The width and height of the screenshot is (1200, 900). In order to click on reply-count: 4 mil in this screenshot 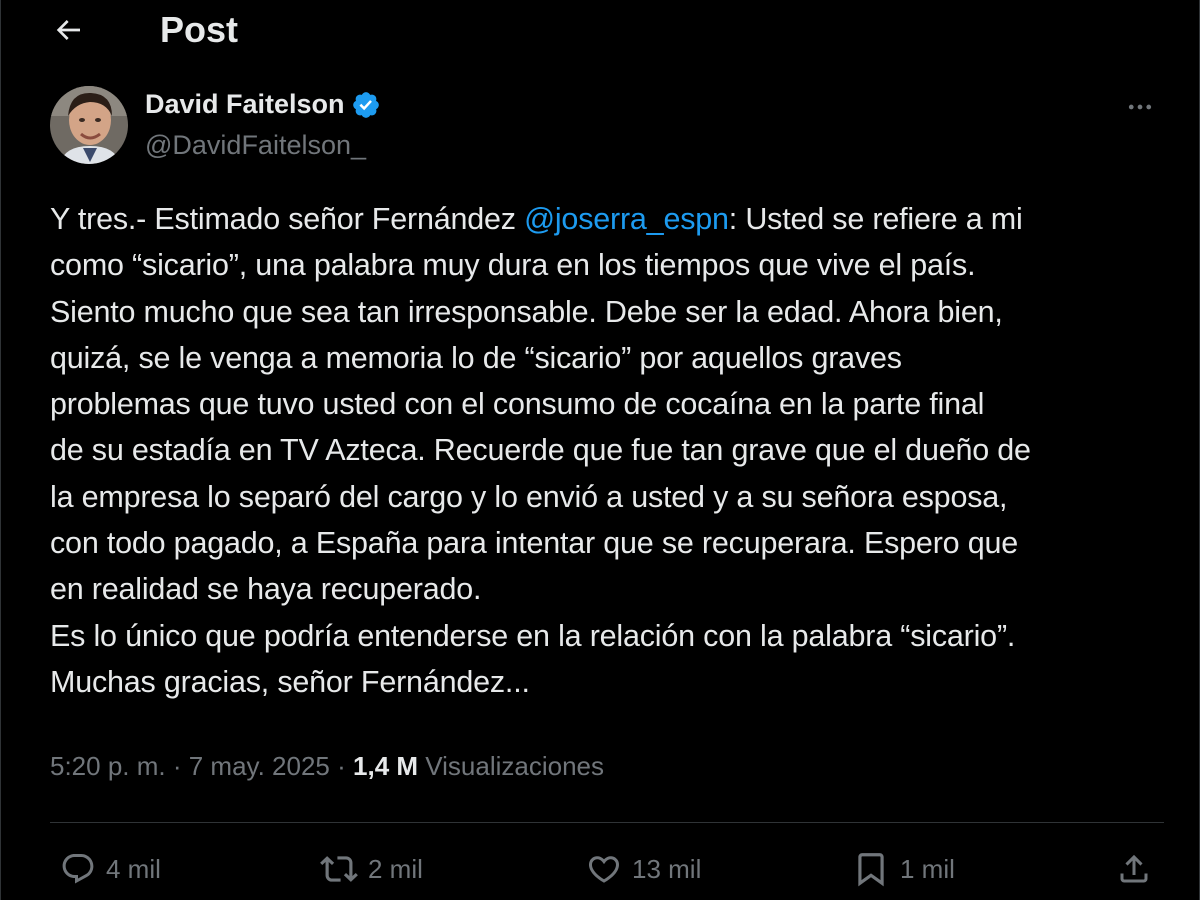, I will do `click(133, 868)`.